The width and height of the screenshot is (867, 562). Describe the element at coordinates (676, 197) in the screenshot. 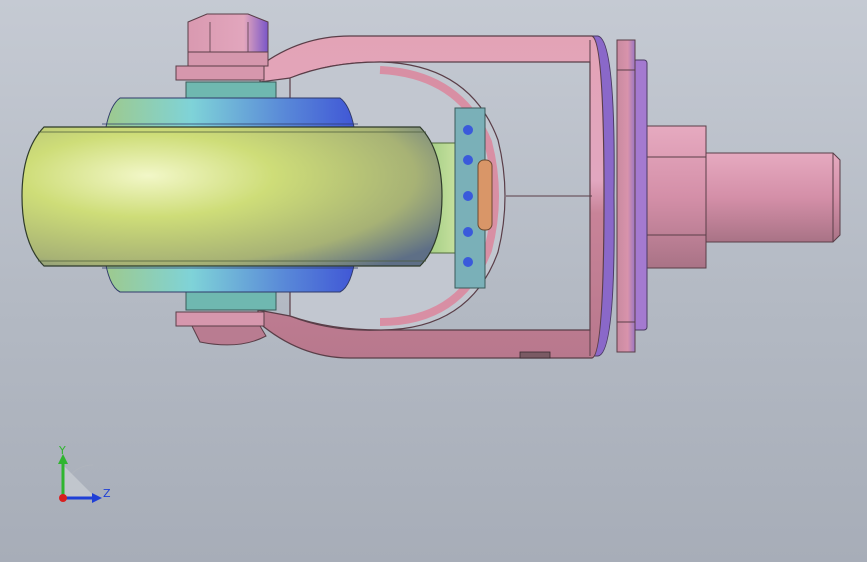

I see `stem-hex-nut` at that location.